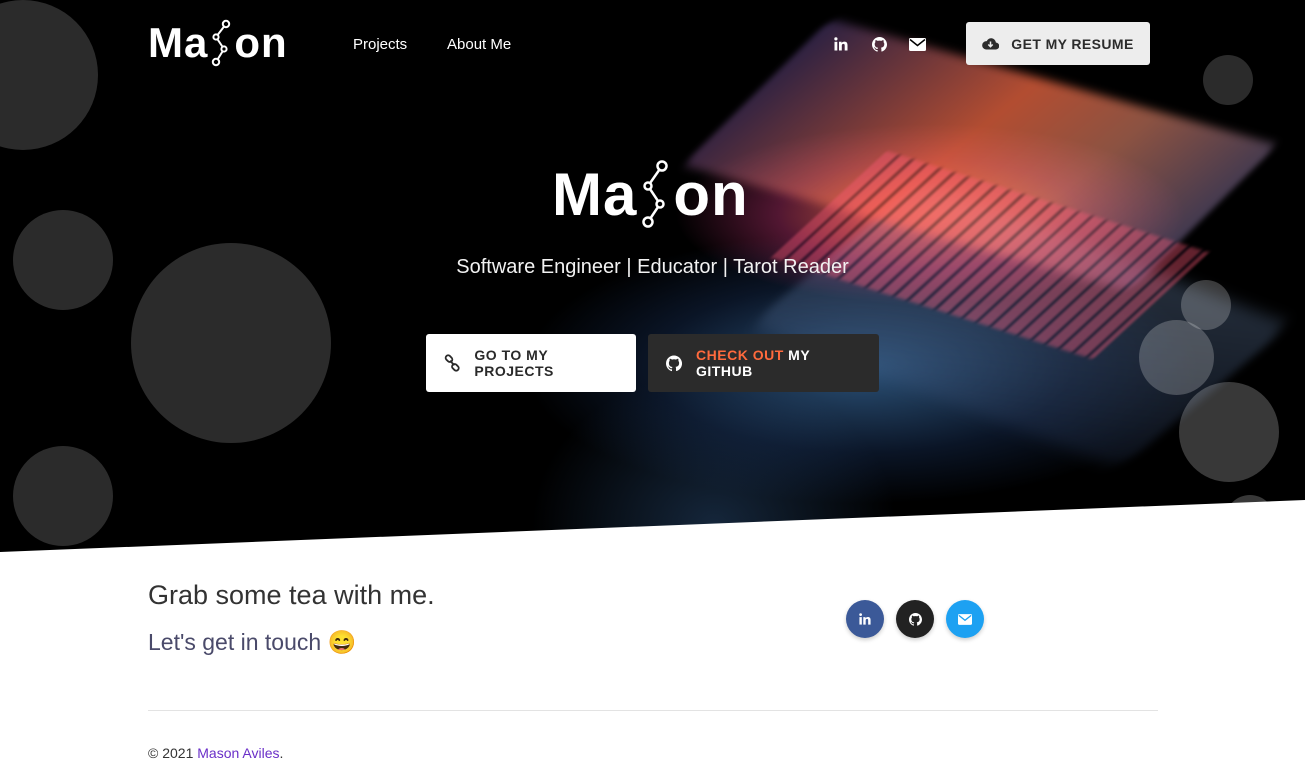 The height and width of the screenshot is (764, 1305). I want to click on contact-subheading-text: Let's get in touch, so click(235, 642).